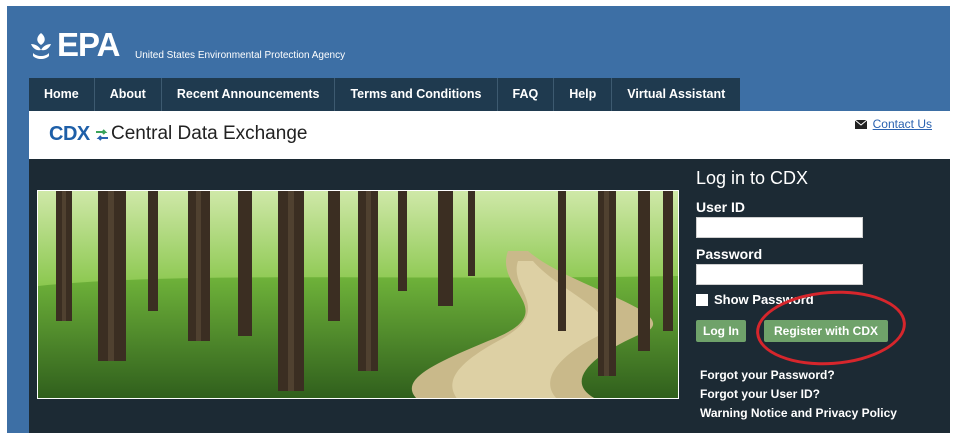 Image resolution: width=956 pixels, height=433 pixels. I want to click on login-title: Log in to CDX, so click(752, 178).